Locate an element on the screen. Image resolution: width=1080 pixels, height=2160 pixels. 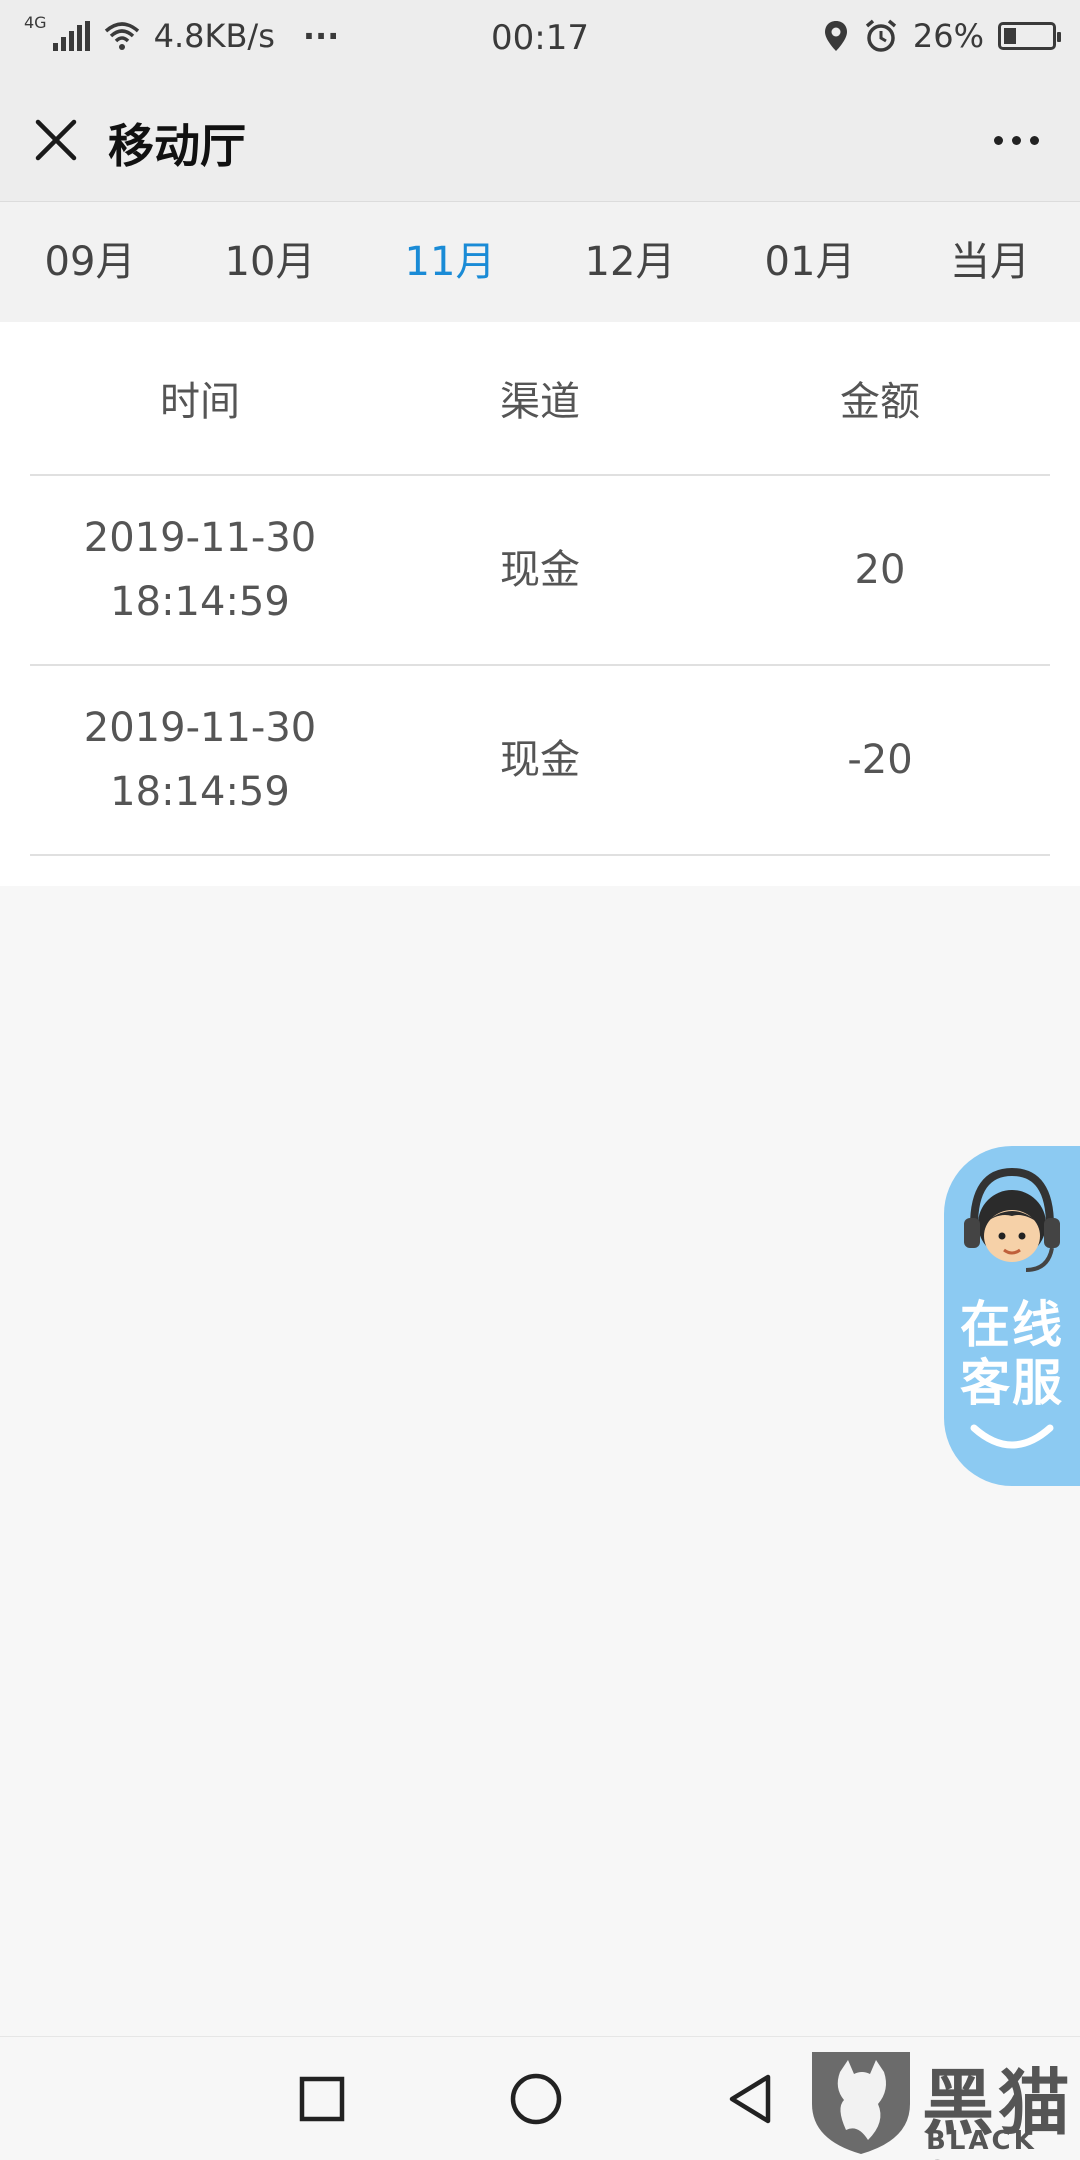
smile-icon is located at coordinates (1012, 1436).